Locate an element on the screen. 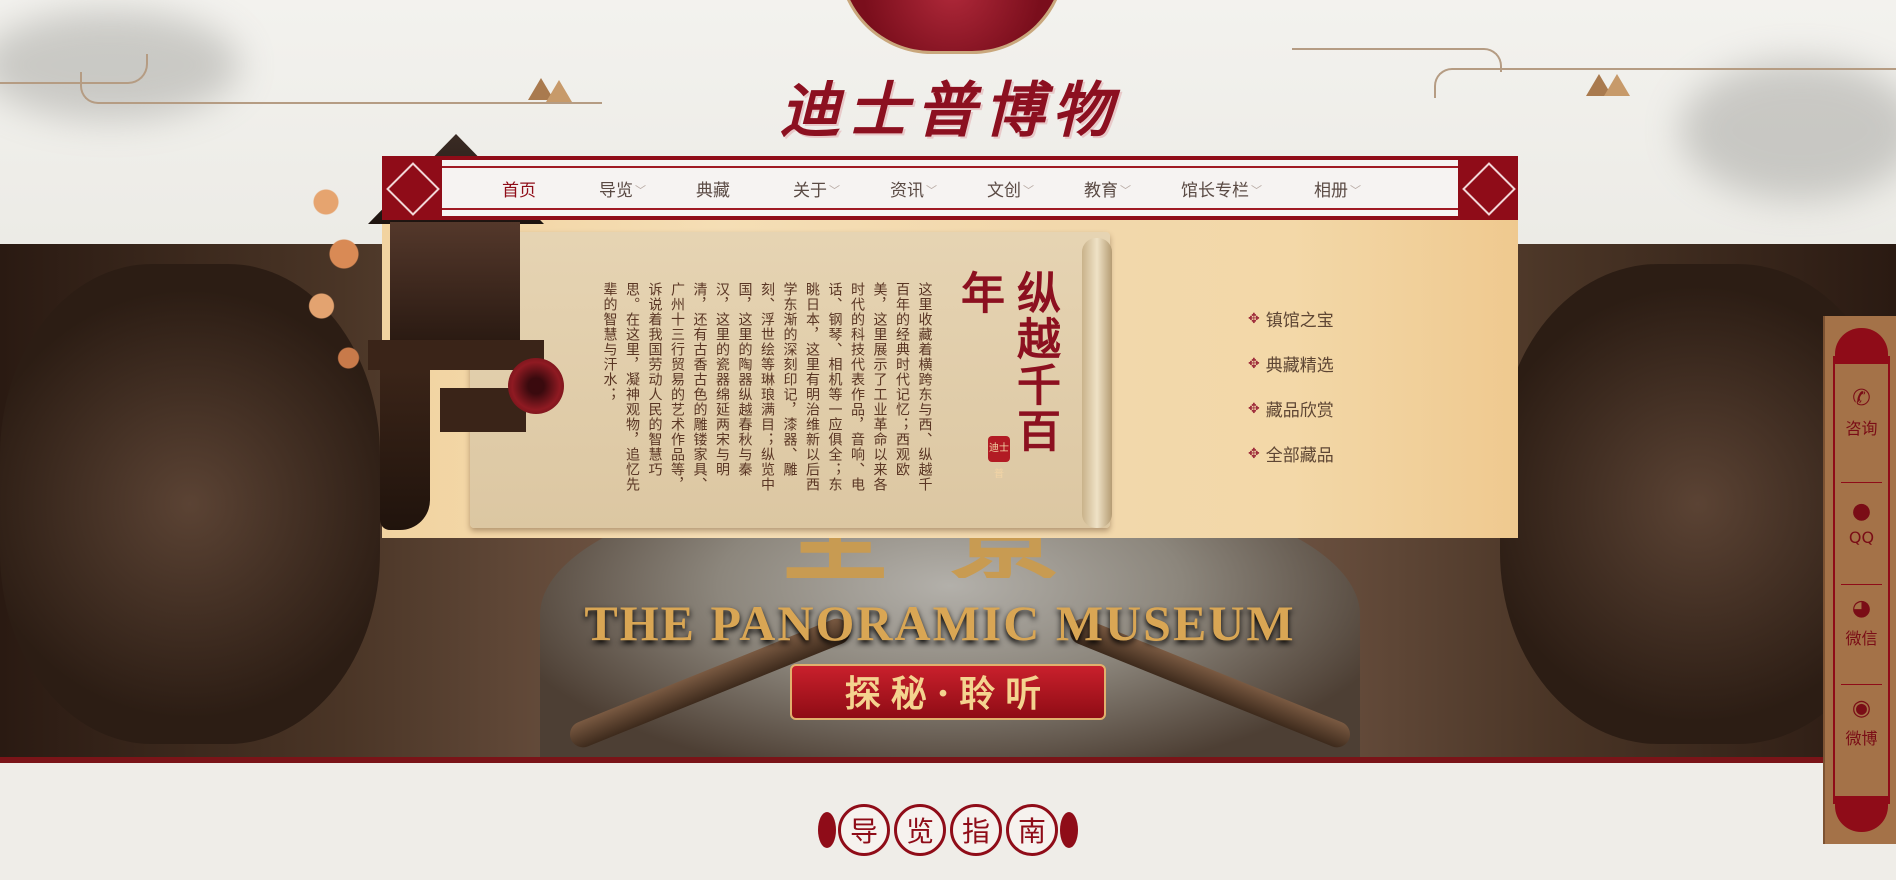  nav-item-about: 关于 ﹀ is located at coordinates (841, 188).